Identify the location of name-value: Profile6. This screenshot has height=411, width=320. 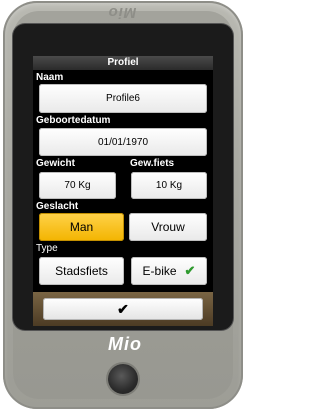
(123, 98).